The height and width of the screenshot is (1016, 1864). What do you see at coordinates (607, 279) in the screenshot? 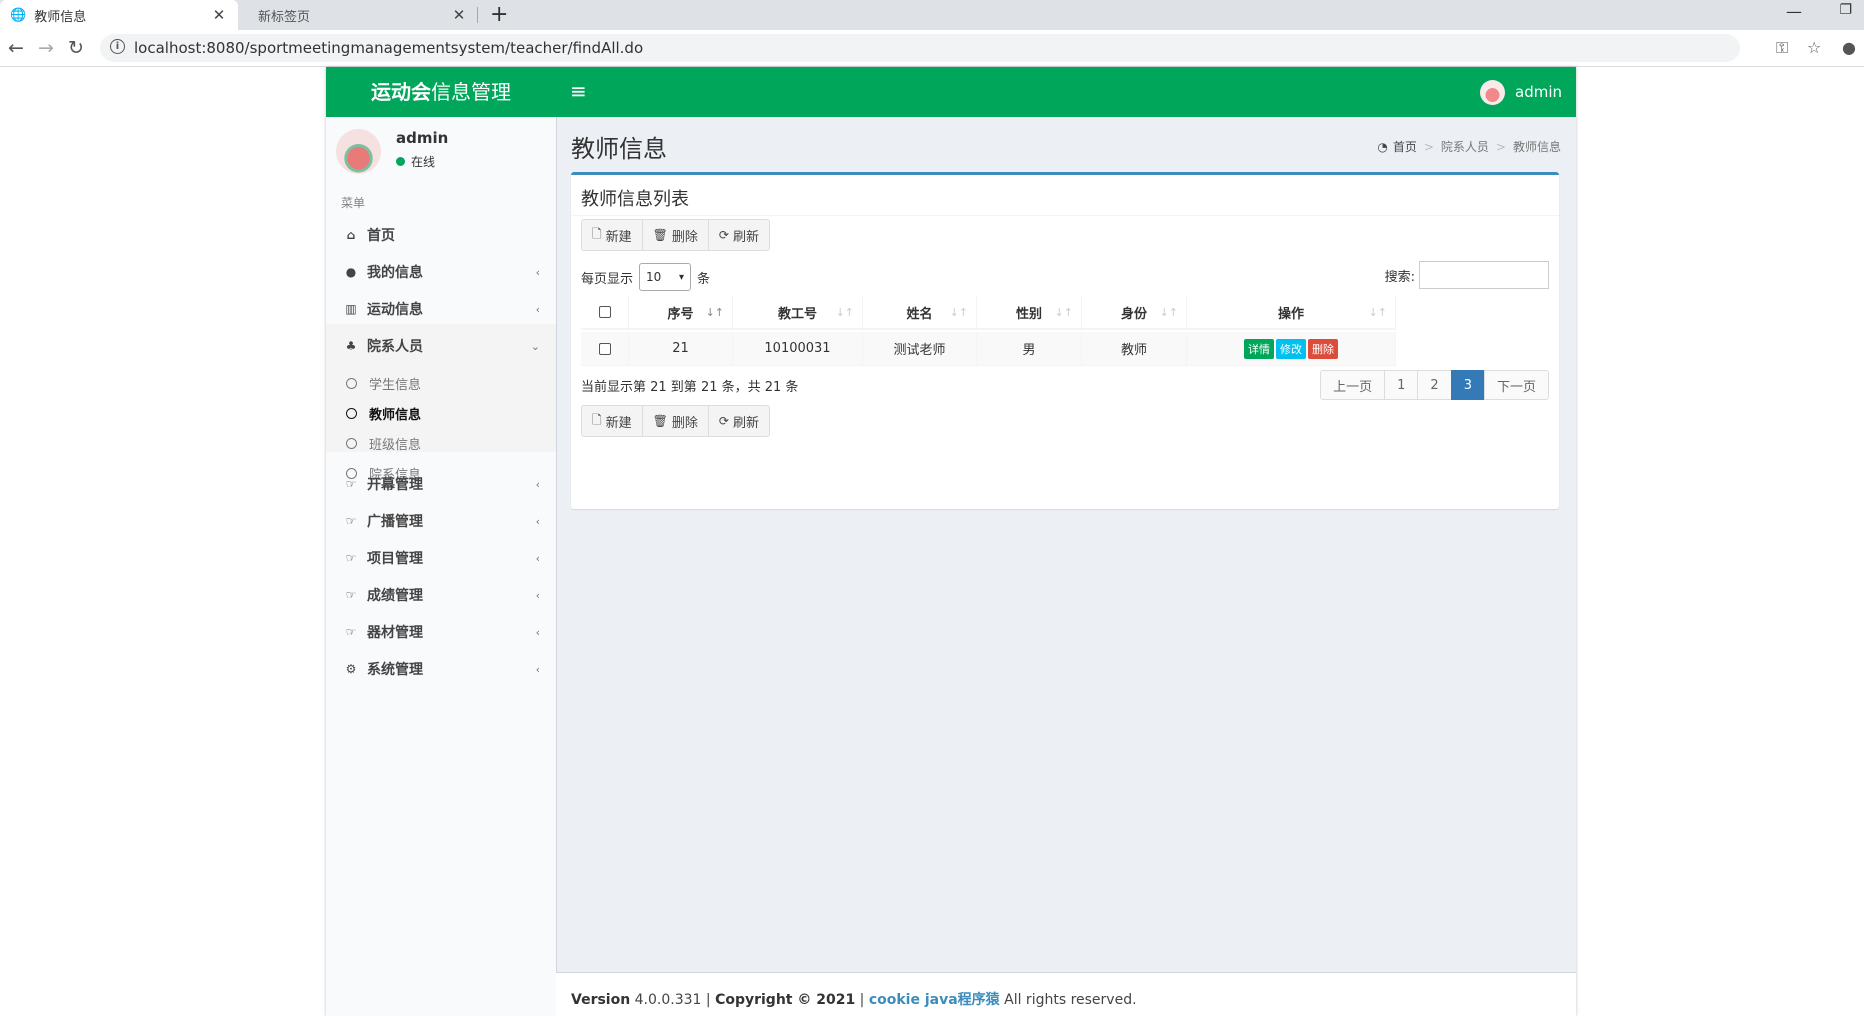
I see `length-prefix: 每页显示` at bounding box center [607, 279].